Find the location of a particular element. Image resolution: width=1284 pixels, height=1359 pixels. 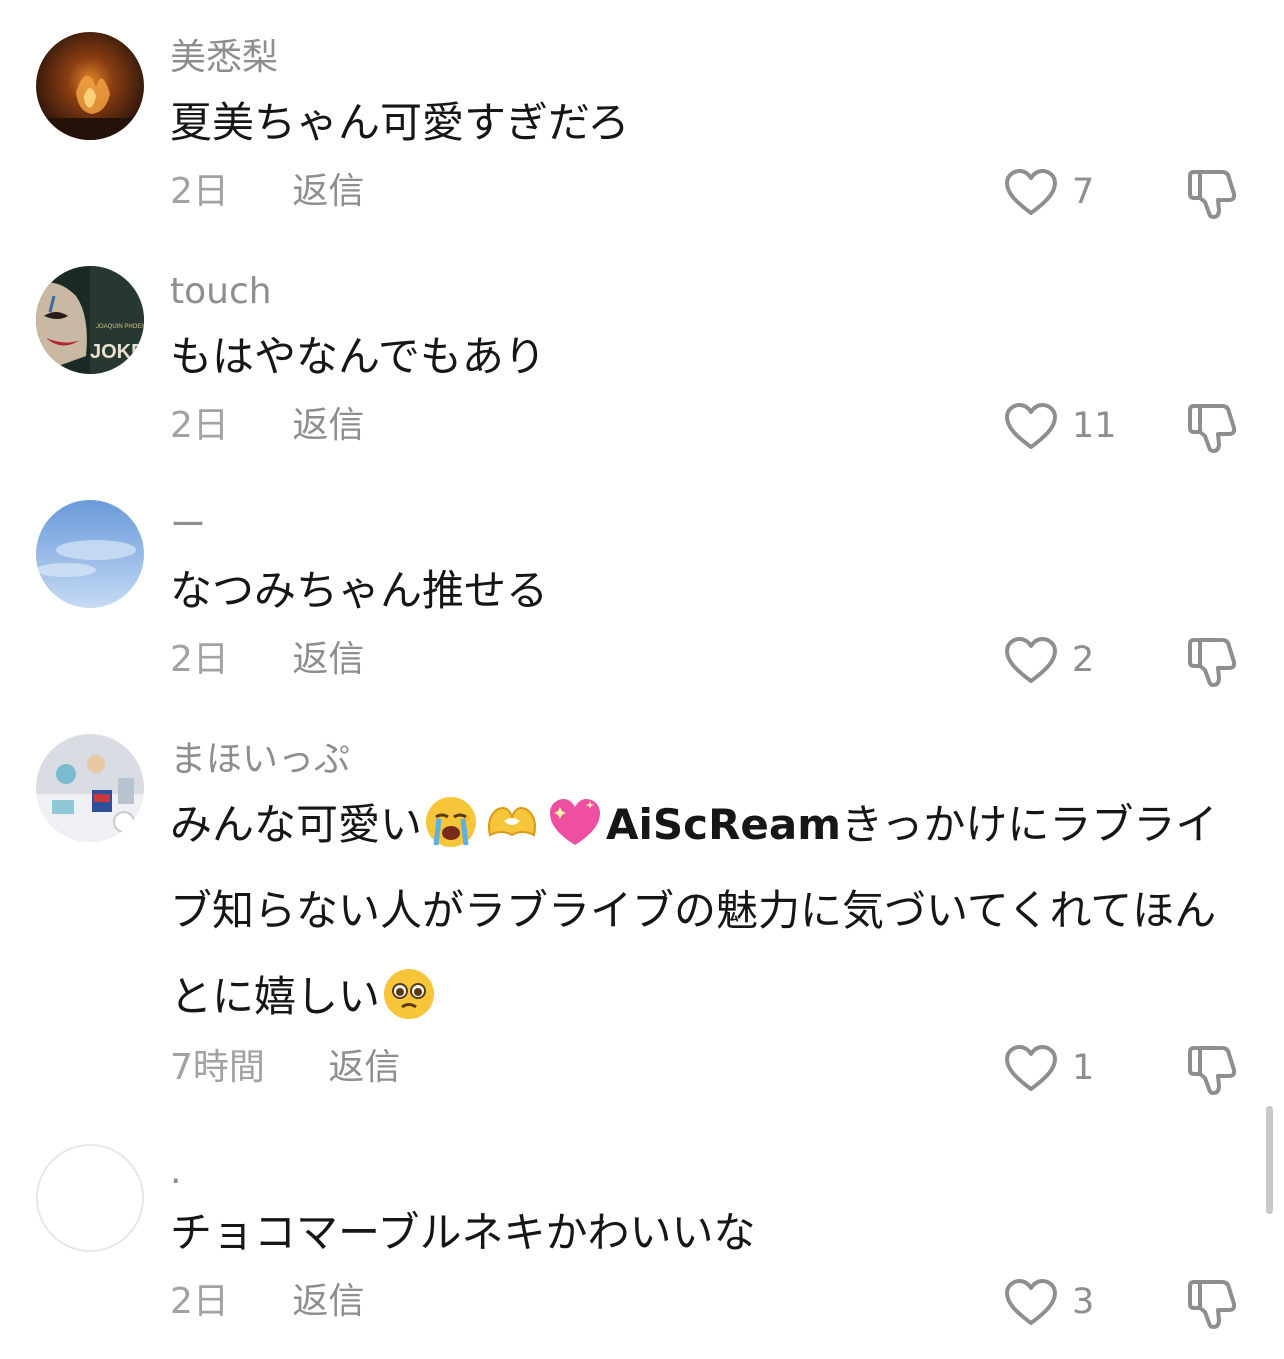

comment-text: もはやなんでもあり is located at coordinates (358, 356).